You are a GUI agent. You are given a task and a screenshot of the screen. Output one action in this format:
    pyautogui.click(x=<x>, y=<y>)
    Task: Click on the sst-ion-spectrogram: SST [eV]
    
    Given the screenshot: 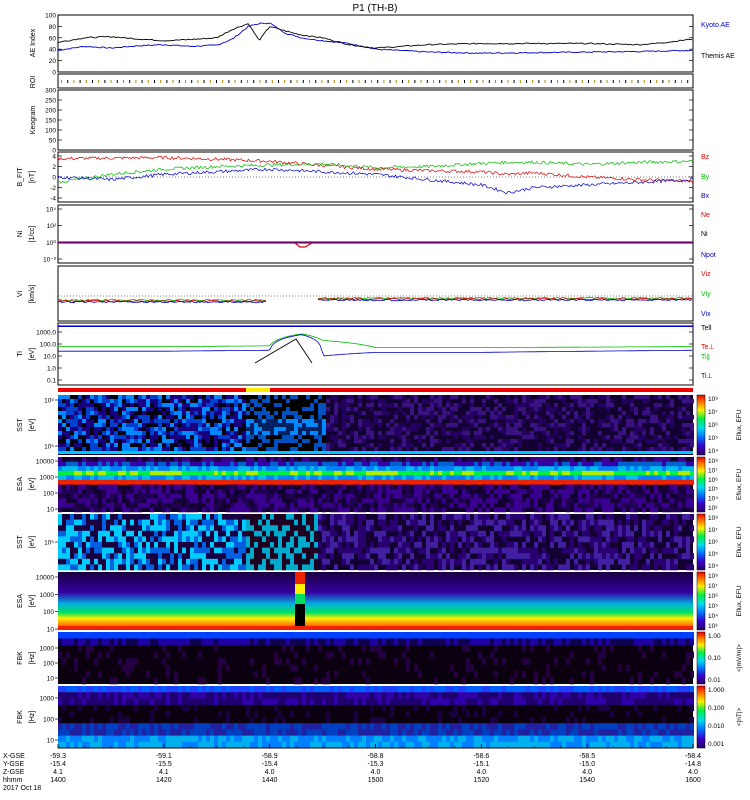 What is the action you would take?
    pyautogui.click(x=355, y=425)
    